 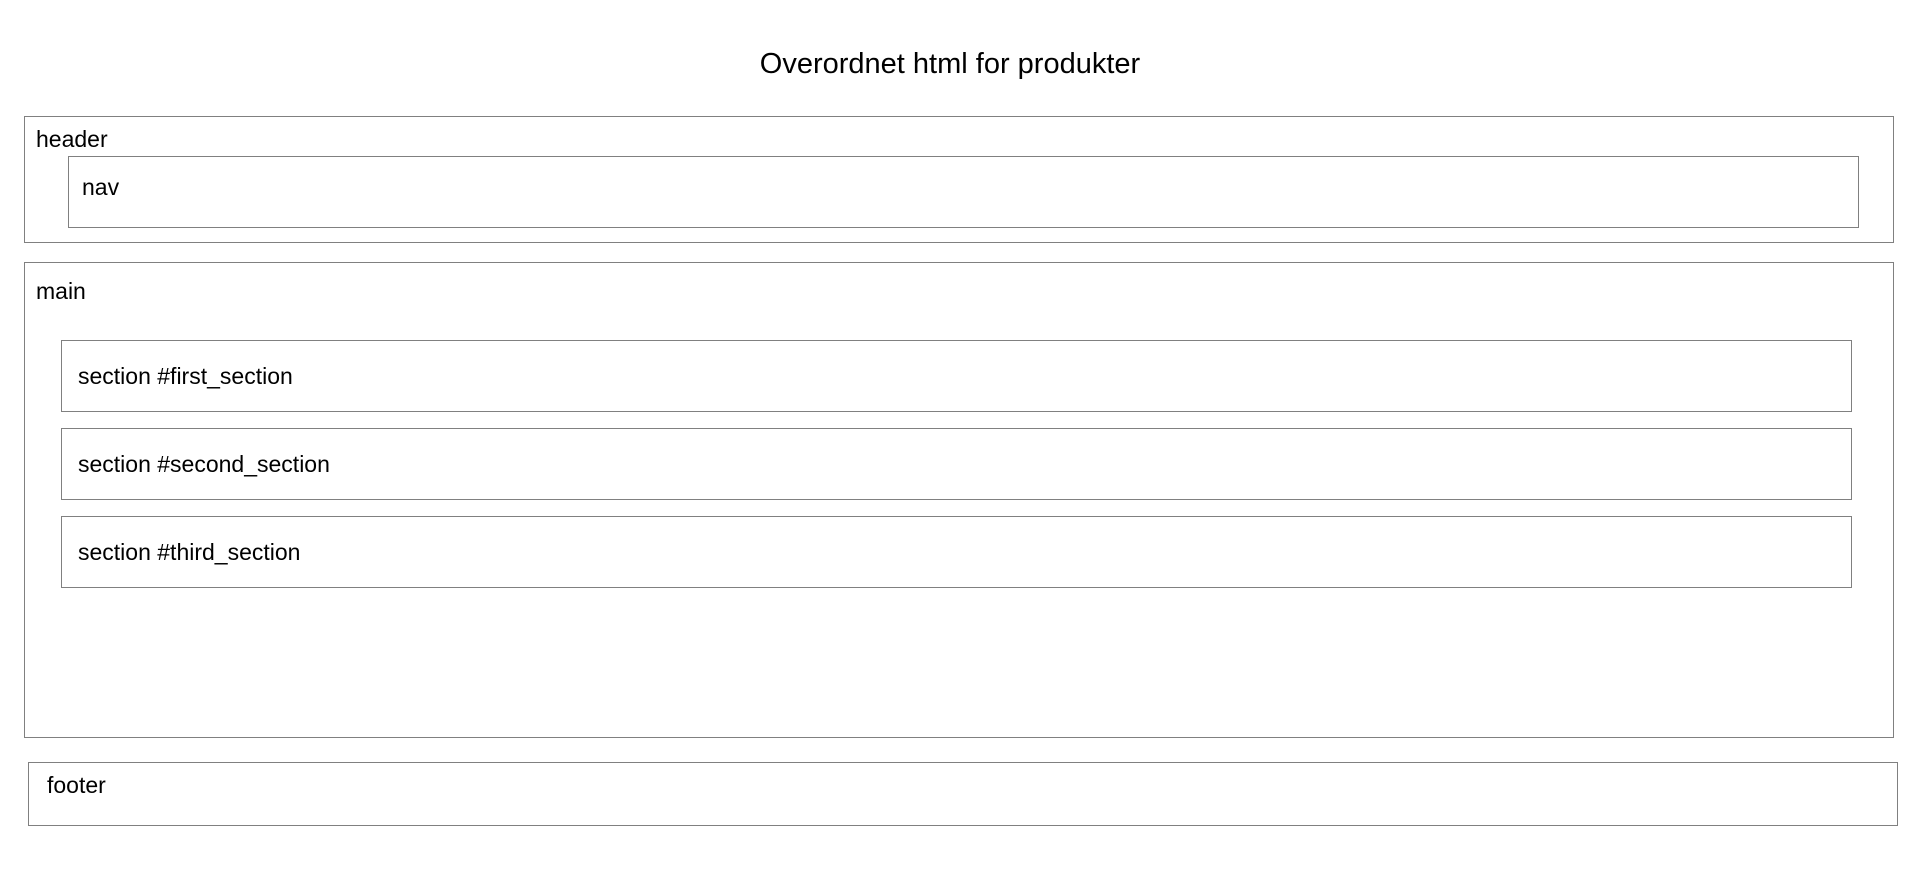 I want to click on second-section-label: section #second_section, so click(x=204, y=464).